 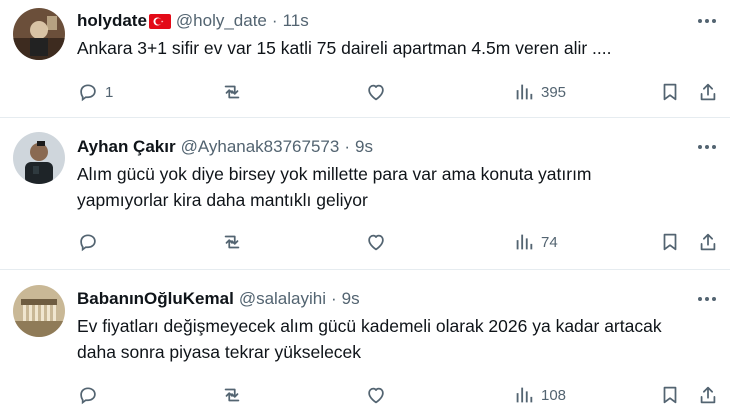 I want to click on display-name: Ayhan Çakır, so click(x=126, y=147).